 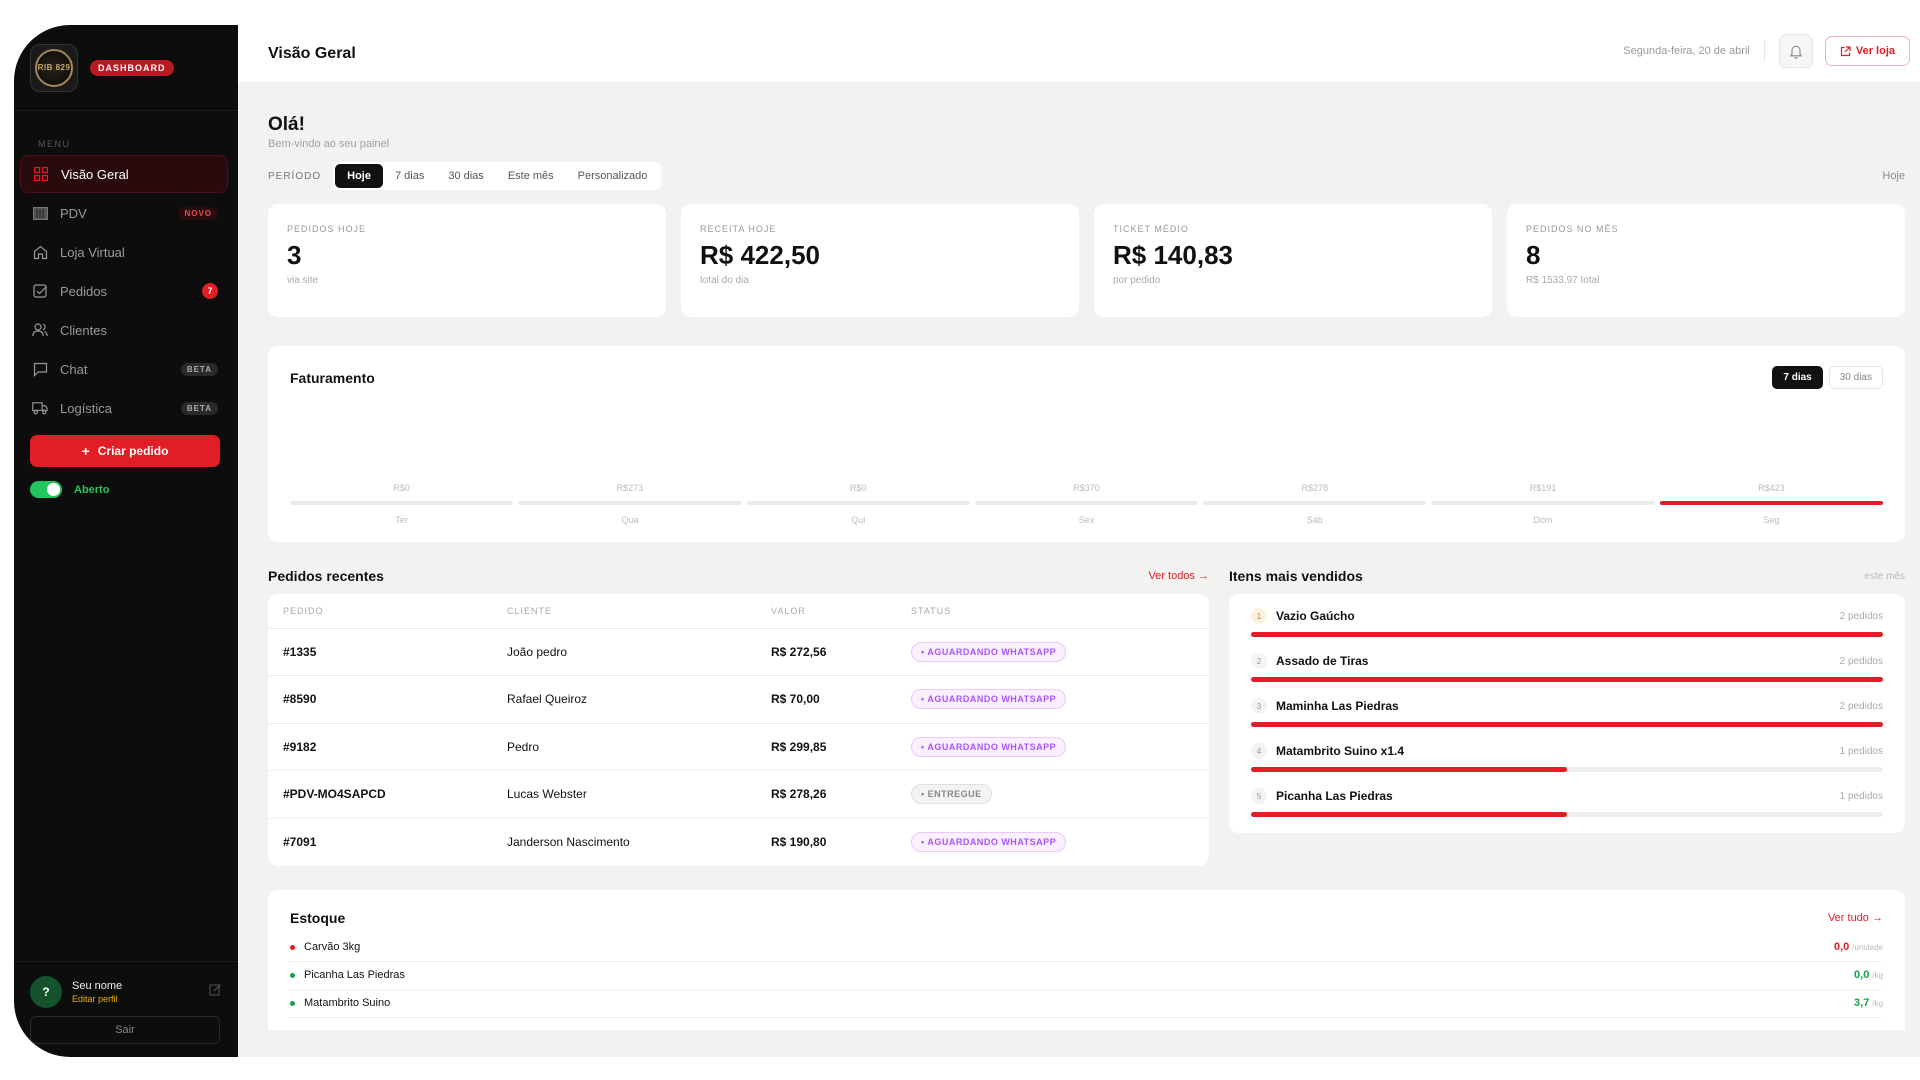 I want to click on view-all-orders-link: Ver todos →, so click(x=1178, y=576).